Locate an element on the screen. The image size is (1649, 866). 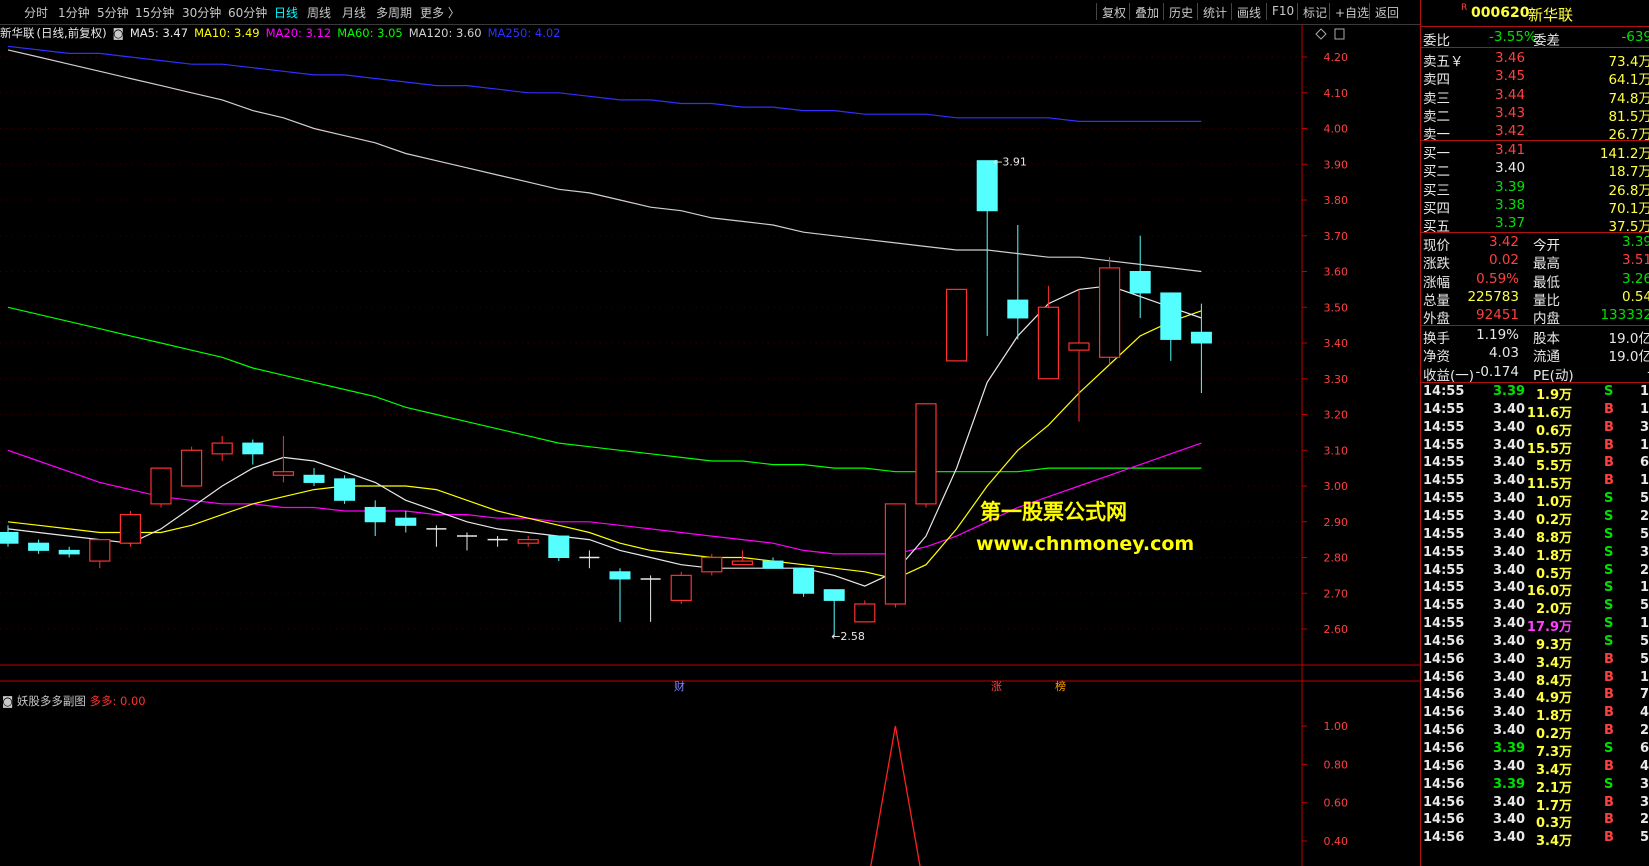
tick-row: 14:55 3.4017.9万 S 14 is located at coordinates (1535, 626).